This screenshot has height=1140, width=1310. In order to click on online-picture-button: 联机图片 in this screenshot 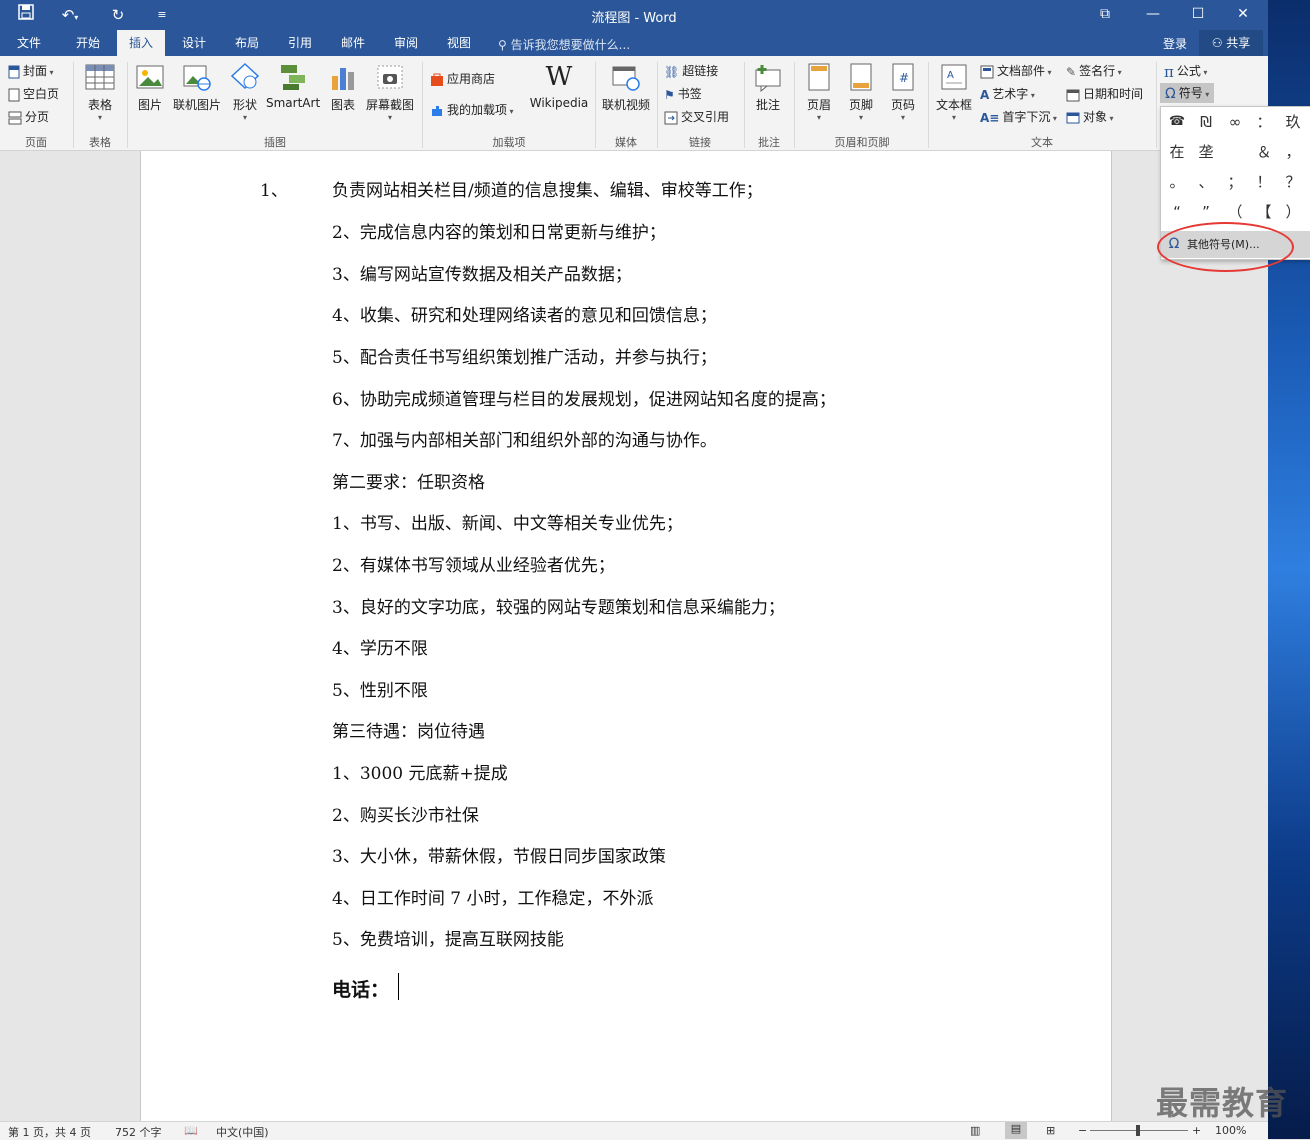, I will do `click(197, 97)`.